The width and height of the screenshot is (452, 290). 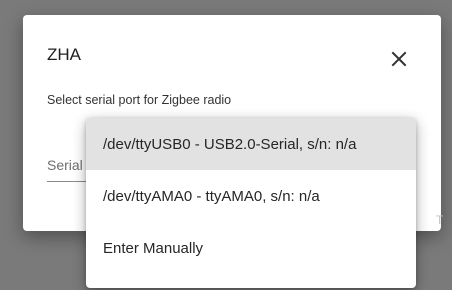 What do you see at coordinates (211, 196) in the screenshot?
I see `menu-item-label: /dev/ttyAMA0 - ttyAMA0, s/n: n/a` at bounding box center [211, 196].